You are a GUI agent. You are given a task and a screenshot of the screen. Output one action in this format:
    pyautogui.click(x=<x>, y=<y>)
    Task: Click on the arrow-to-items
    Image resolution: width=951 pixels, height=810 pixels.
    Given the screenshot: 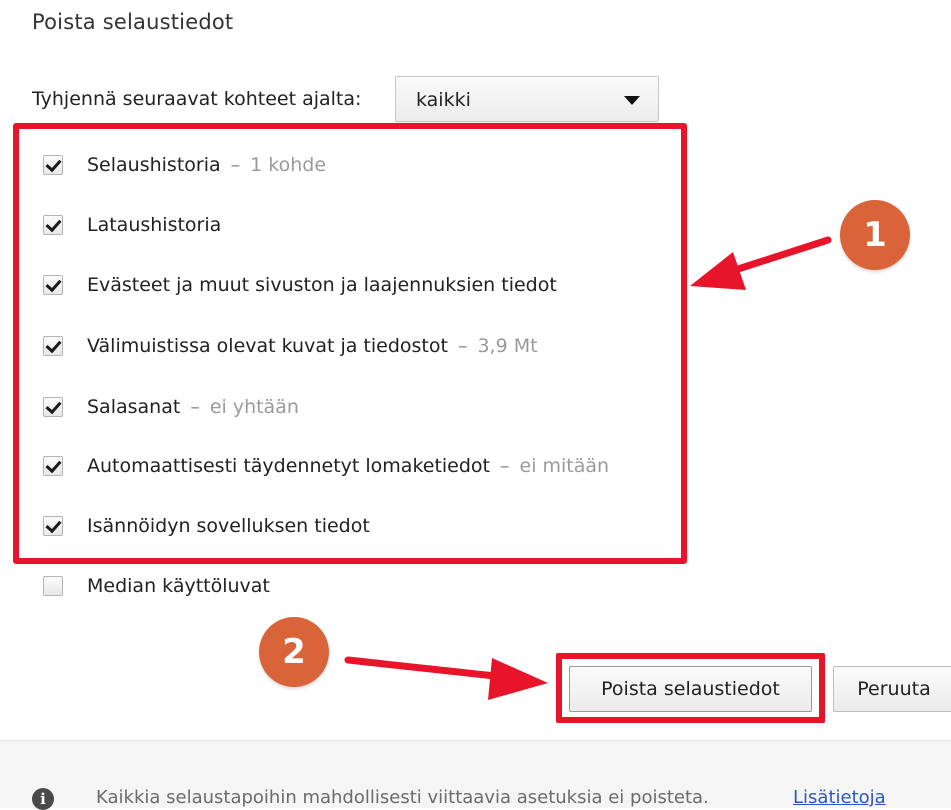 What is the action you would take?
    pyautogui.click(x=761, y=263)
    